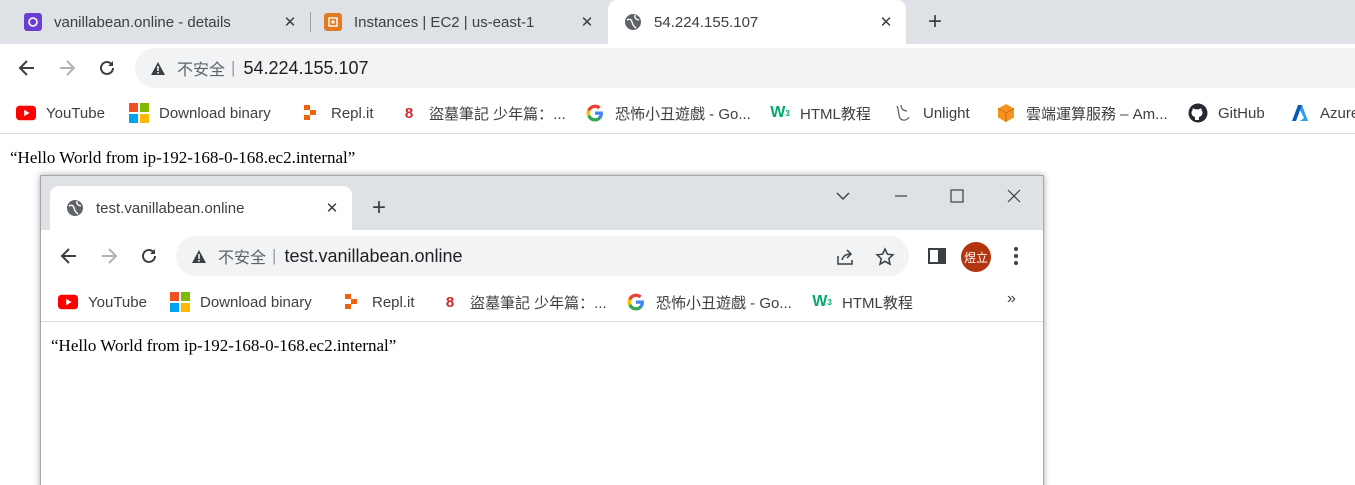 The width and height of the screenshot is (1355, 485). I want to click on url-text: 54.224.155.107, so click(305, 68).